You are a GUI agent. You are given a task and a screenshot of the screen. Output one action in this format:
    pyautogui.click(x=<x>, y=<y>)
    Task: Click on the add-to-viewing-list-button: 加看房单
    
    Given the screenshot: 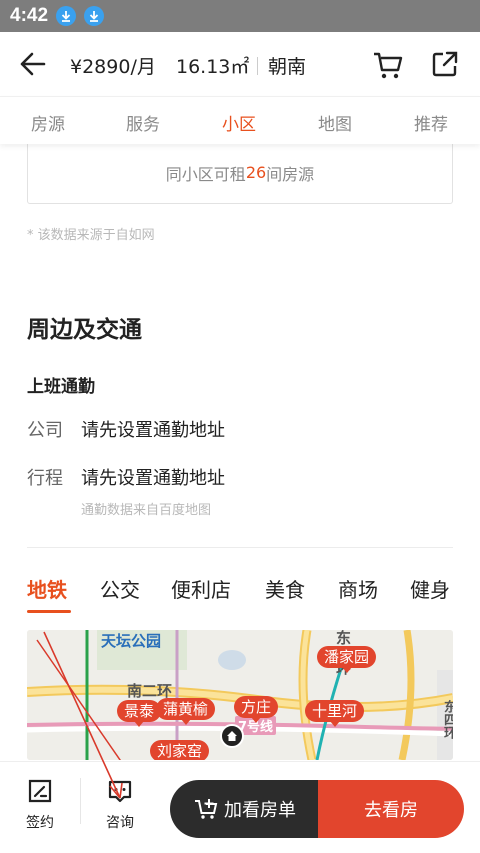 What is the action you would take?
    pyautogui.click(x=245, y=809)
    